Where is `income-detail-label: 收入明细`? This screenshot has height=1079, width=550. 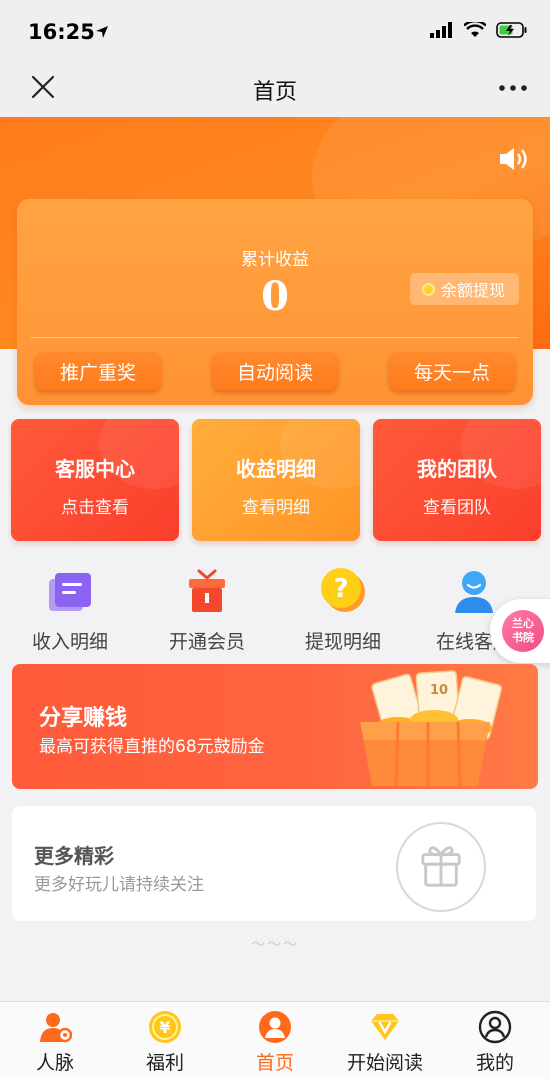 income-detail-label: 收入明细 is located at coordinates (69, 642).